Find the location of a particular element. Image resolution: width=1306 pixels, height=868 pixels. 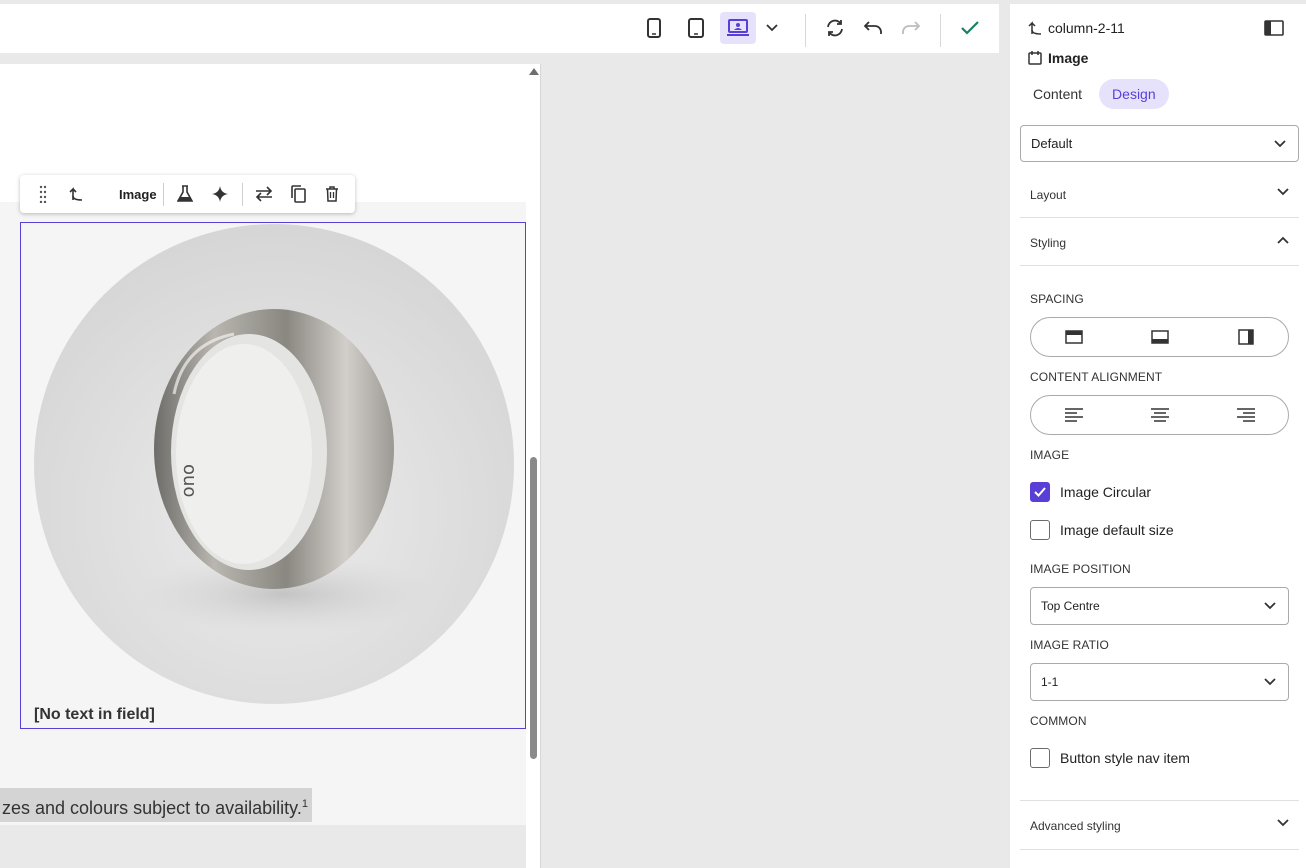

sparkle-icon is located at coordinates (220, 194).